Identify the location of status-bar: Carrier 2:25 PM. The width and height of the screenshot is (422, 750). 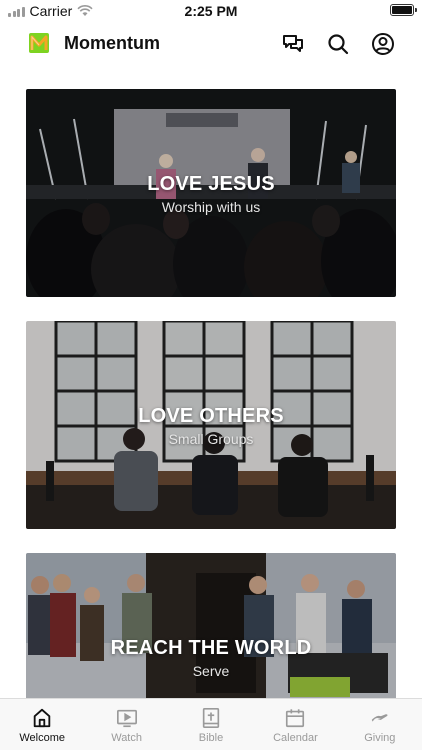
(211, 11).